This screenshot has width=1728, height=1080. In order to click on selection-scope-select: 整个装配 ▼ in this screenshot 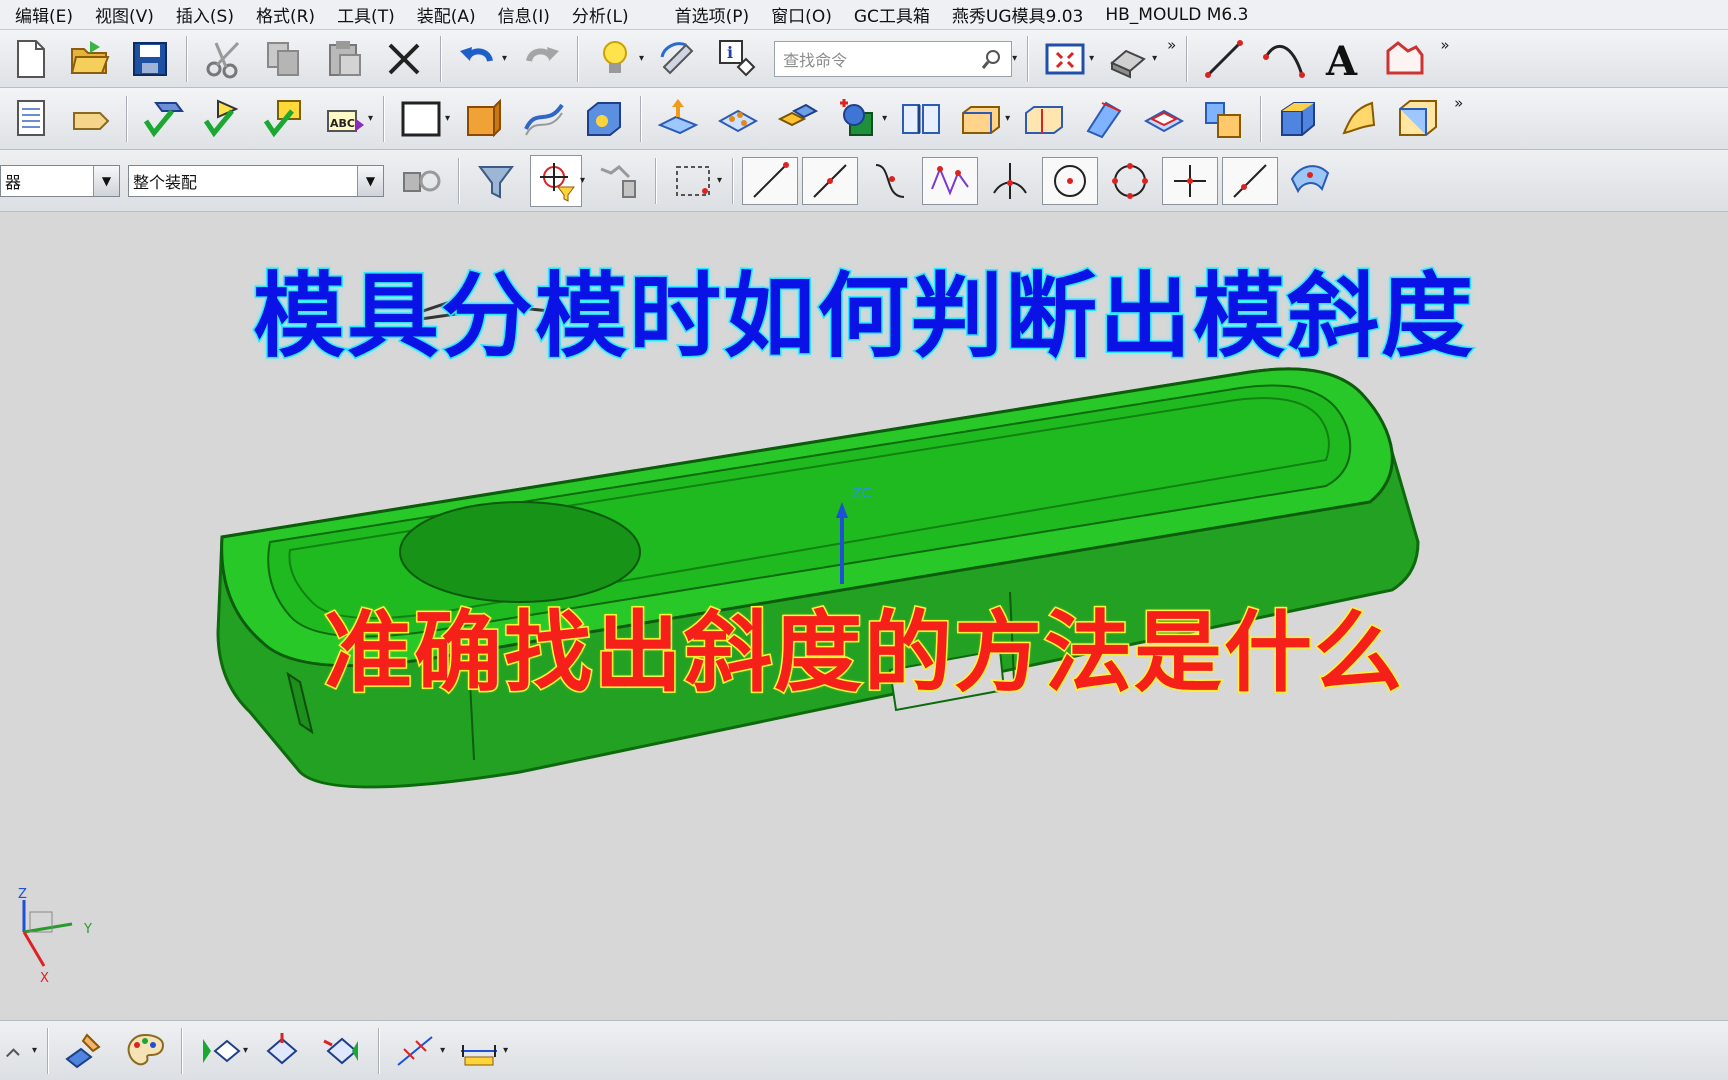, I will do `click(256, 180)`.